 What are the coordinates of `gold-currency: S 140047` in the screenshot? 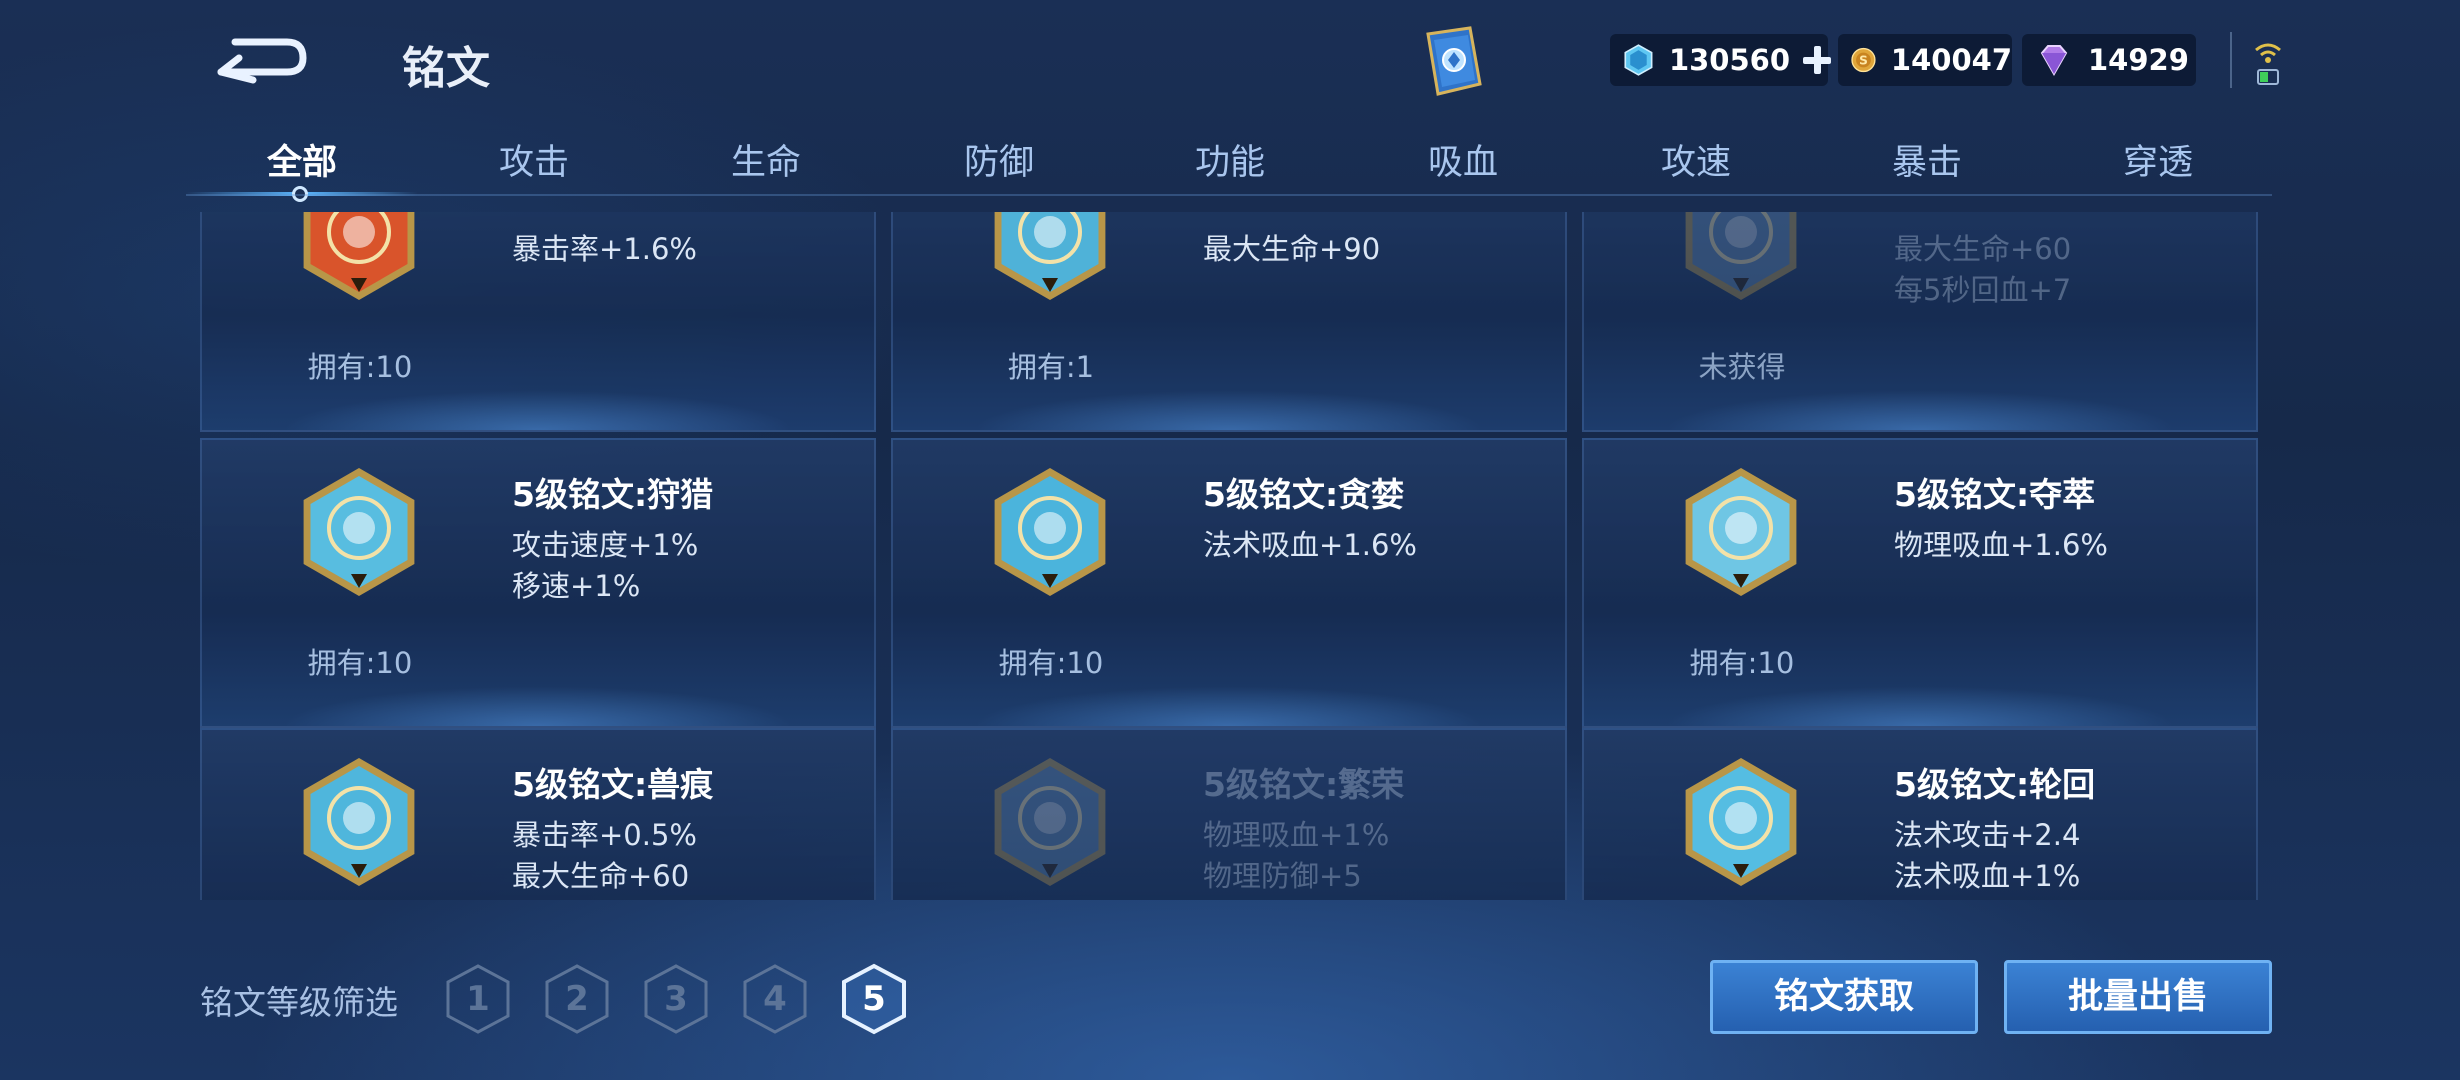 It's located at (1925, 60).